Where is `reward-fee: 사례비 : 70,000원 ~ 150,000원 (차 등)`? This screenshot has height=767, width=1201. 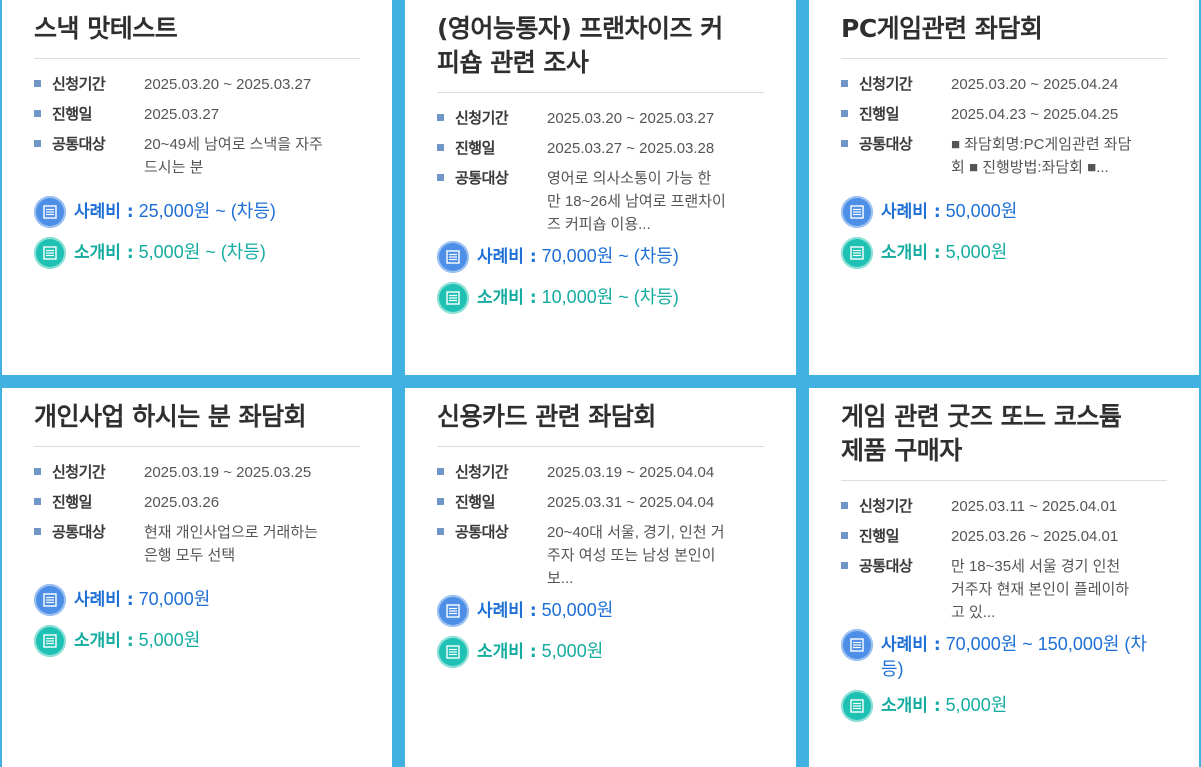
reward-fee: 사례비 : 70,000원 ~ 150,000원 (차 등) is located at coordinates (1004, 655).